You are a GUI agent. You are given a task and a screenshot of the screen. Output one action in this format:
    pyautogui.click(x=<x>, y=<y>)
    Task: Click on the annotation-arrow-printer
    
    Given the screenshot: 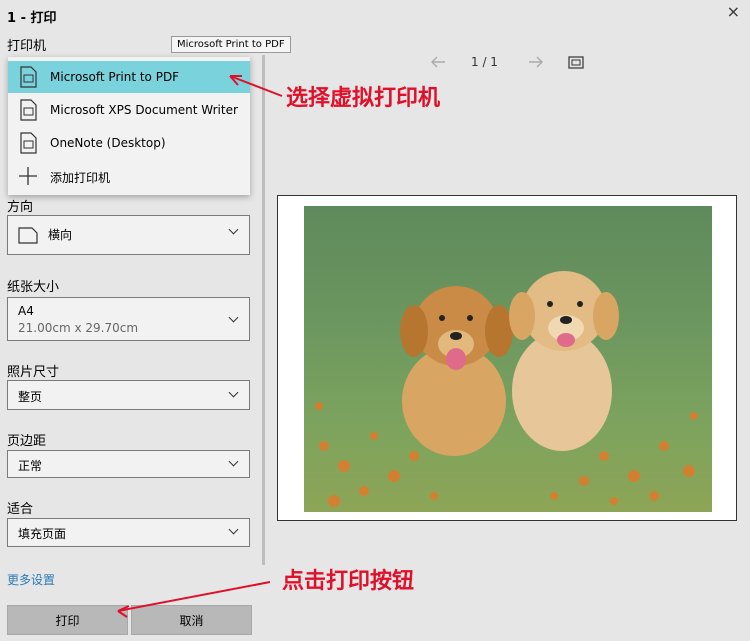 What is the action you would take?
    pyautogui.click(x=256, y=86)
    